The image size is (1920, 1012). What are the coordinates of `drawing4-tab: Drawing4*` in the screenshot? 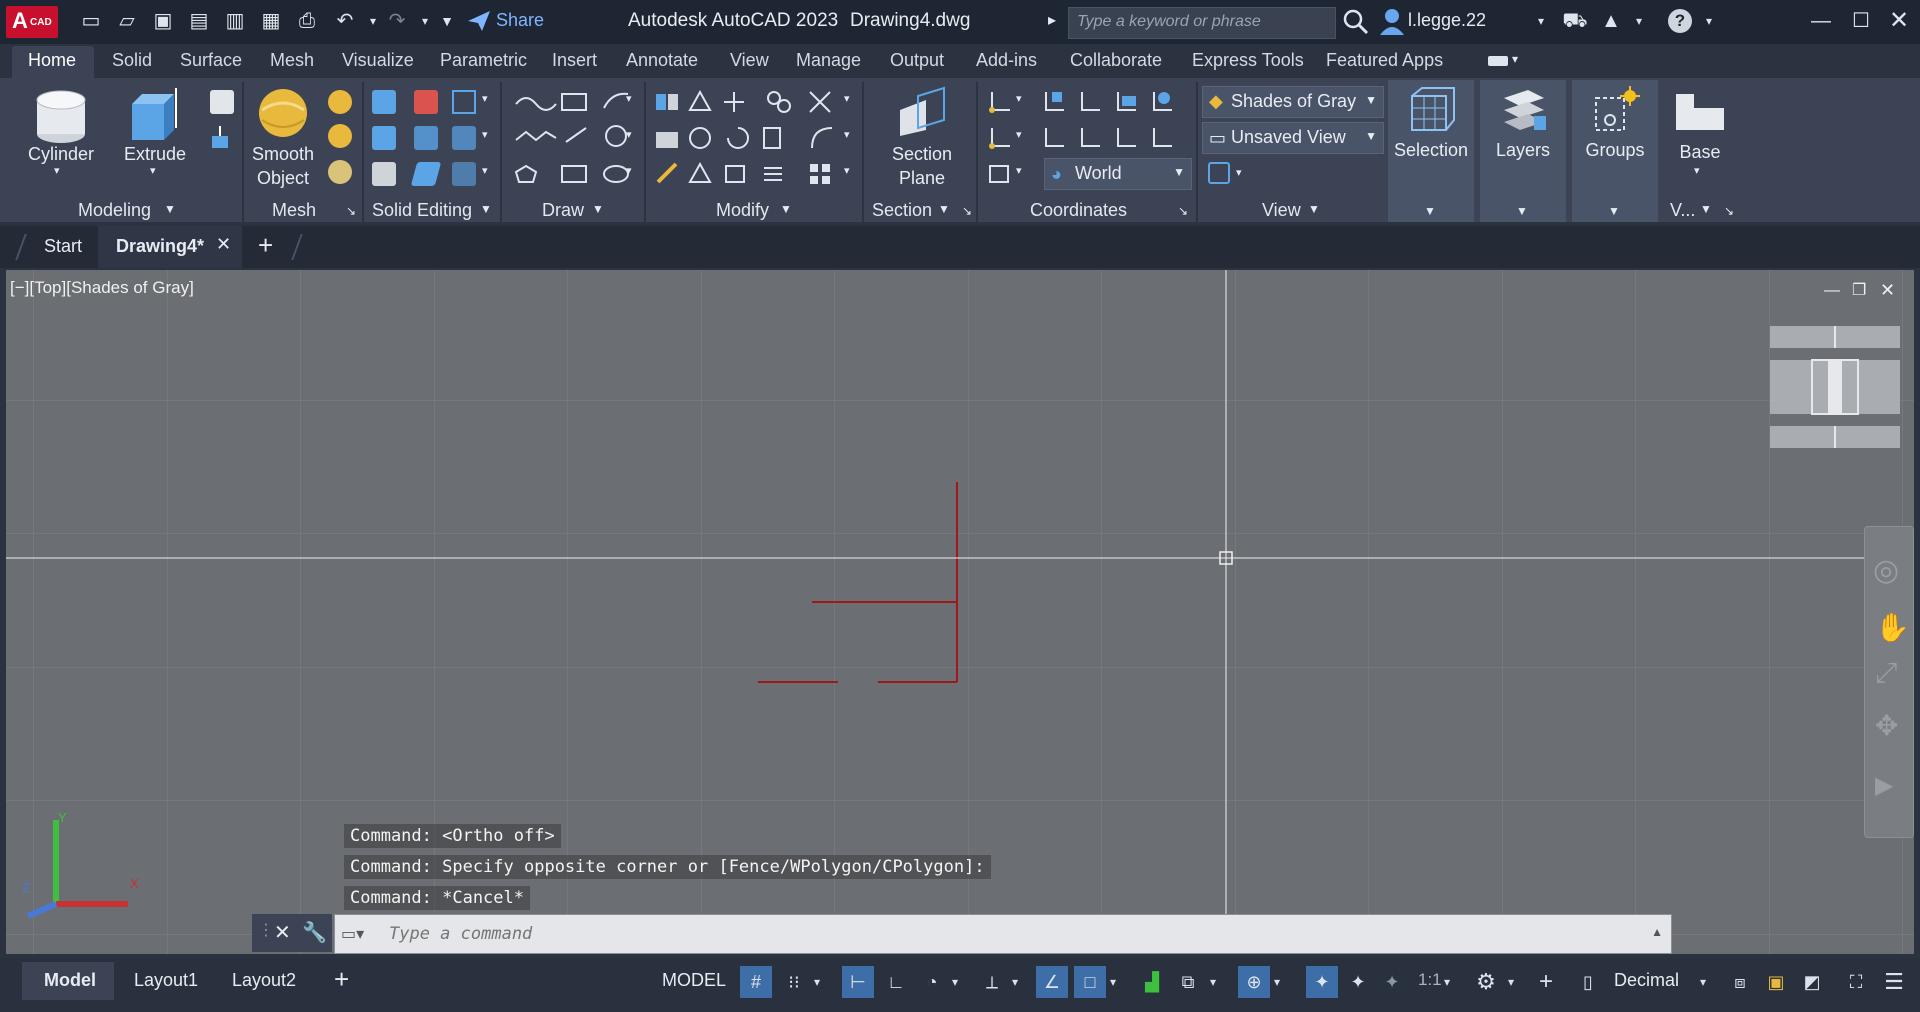 It's located at (160, 246).